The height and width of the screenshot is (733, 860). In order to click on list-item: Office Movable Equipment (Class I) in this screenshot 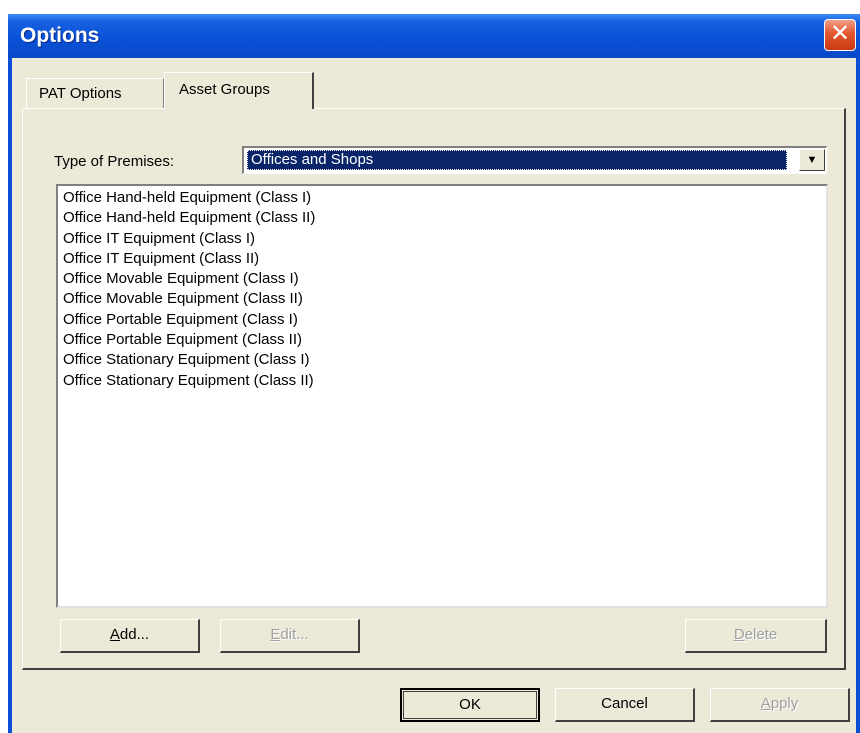, I will do `click(444, 279)`.